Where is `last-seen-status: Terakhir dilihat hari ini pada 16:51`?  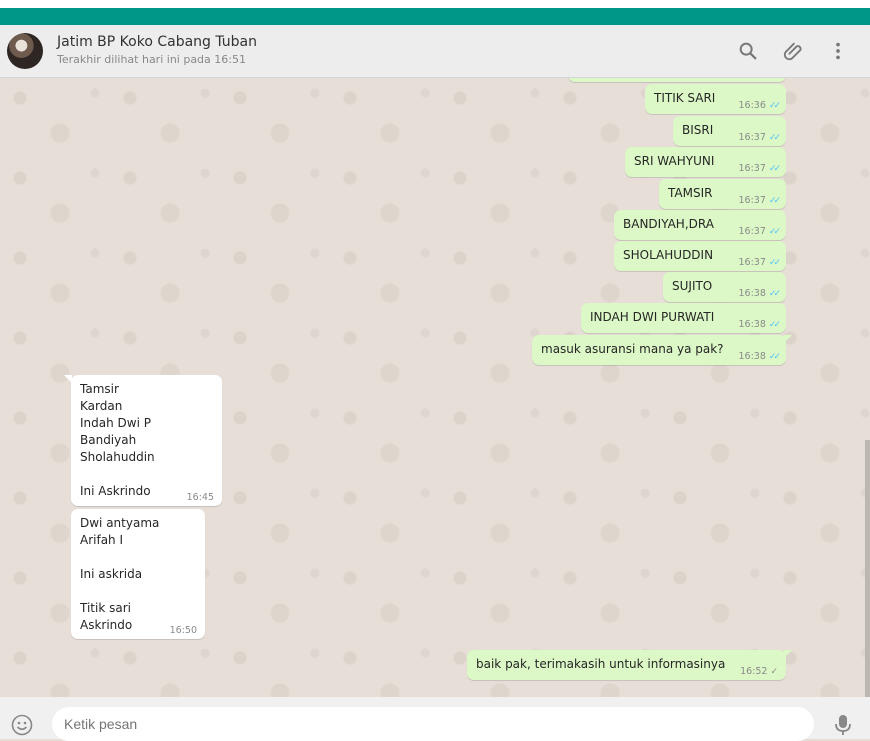
last-seen-status: Terakhir dilihat hari ini pada 16:51 is located at coordinates (151, 59).